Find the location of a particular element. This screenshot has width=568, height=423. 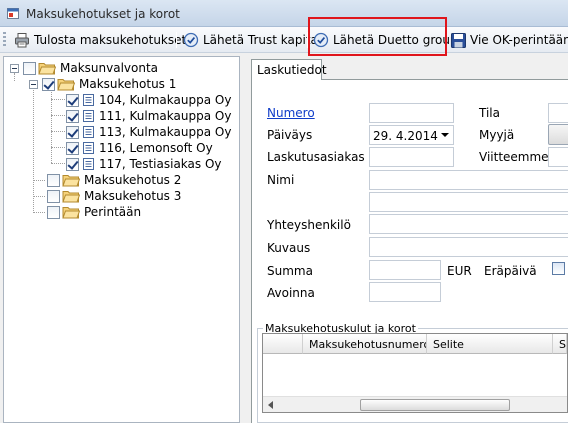

window-title: Maksukehotukset ja korot is located at coordinates (103, 14).